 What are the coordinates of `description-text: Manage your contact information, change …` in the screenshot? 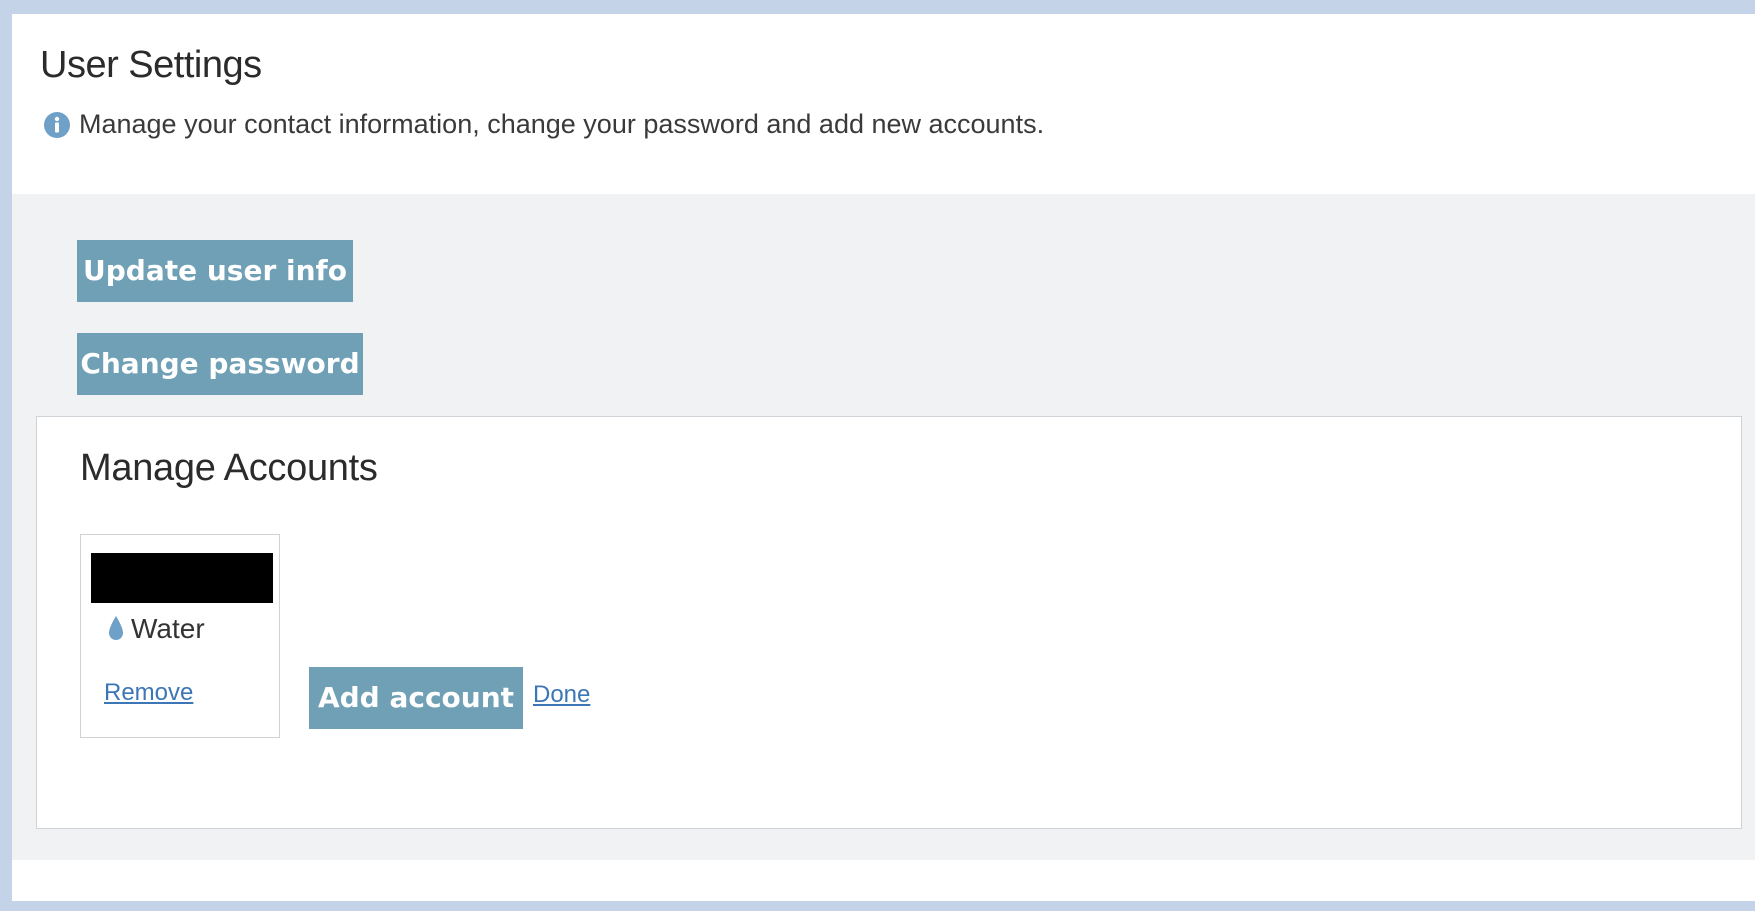 It's located at (562, 124).